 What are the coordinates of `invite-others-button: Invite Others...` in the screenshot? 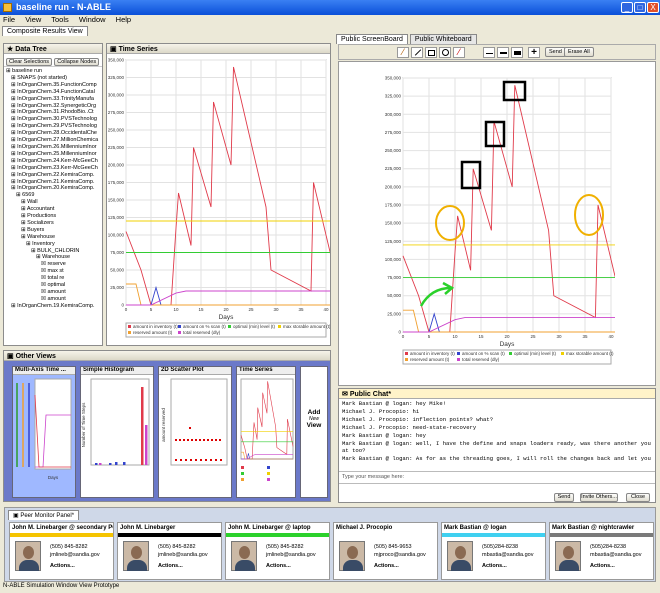 It's located at (599, 497).